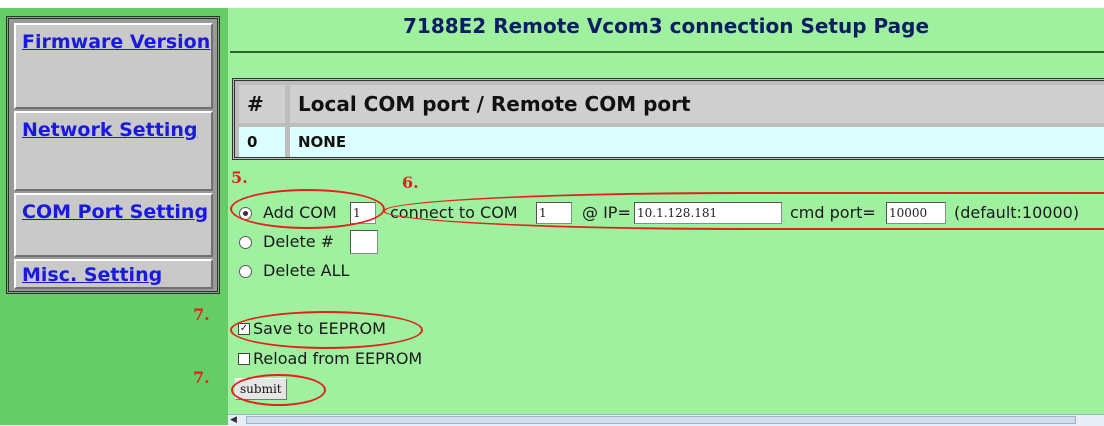 The height and width of the screenshot is (426, 1104). What do you see at coordinates (743, 211) in the screenshot?
I see `annotation-oval-connect` at bounding box center [743, 211].